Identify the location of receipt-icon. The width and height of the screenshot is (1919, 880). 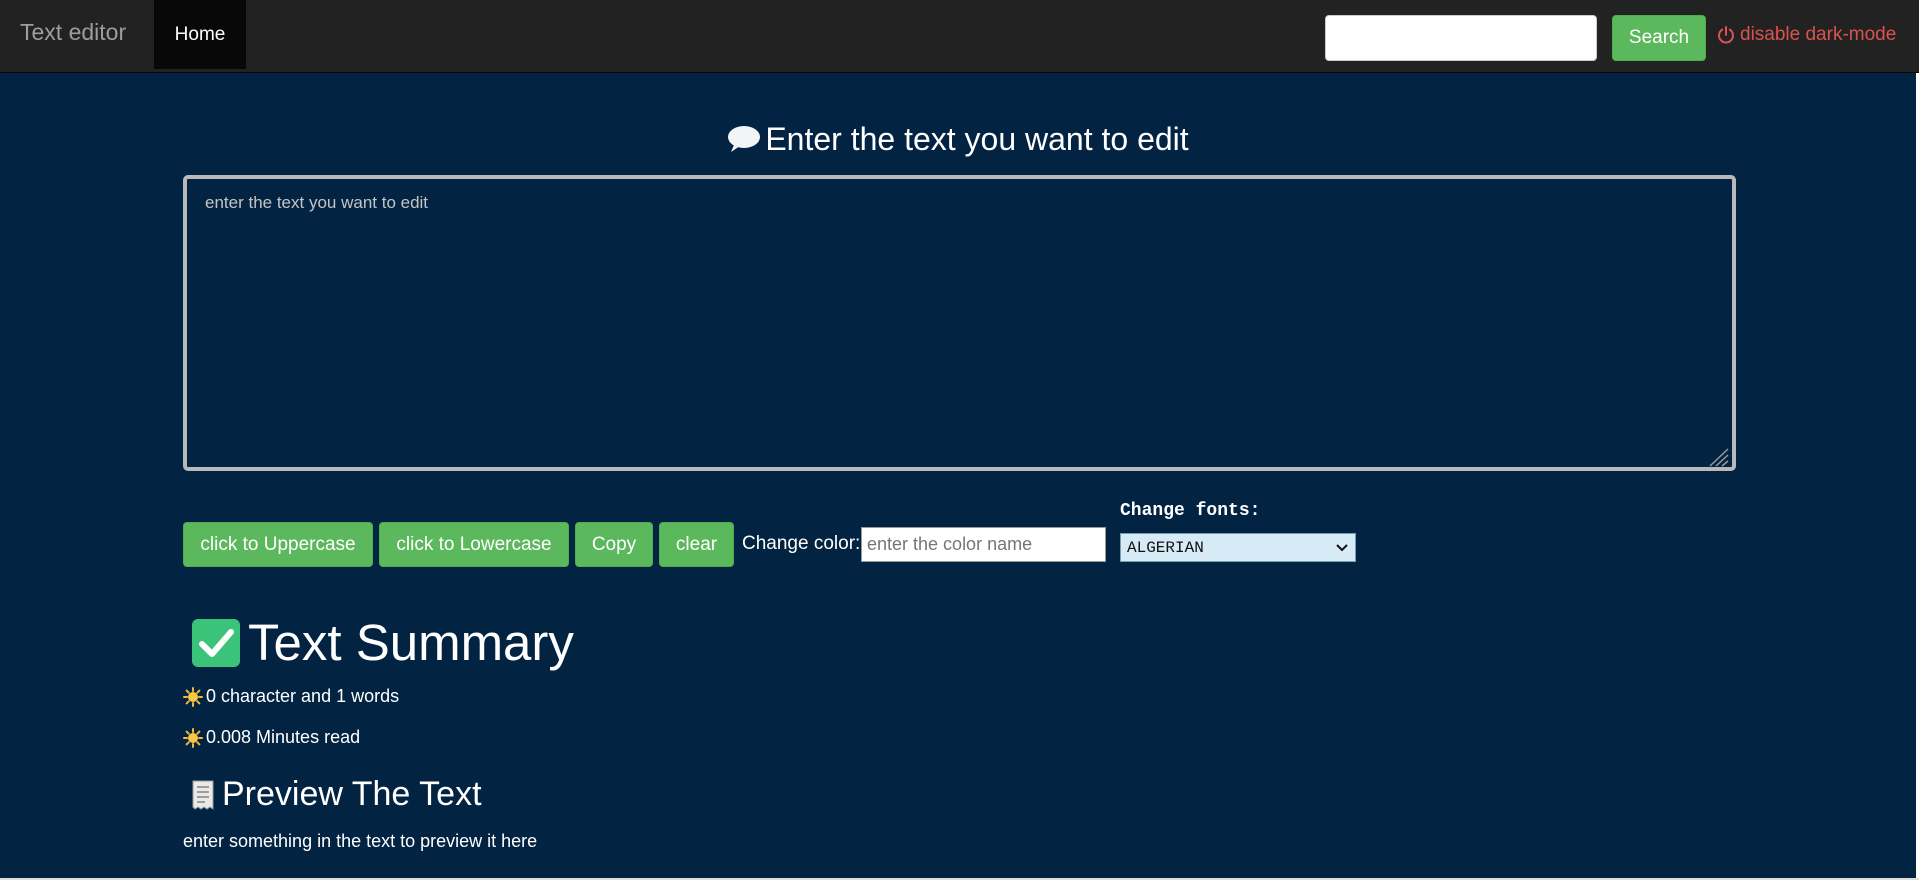
(203, 795).